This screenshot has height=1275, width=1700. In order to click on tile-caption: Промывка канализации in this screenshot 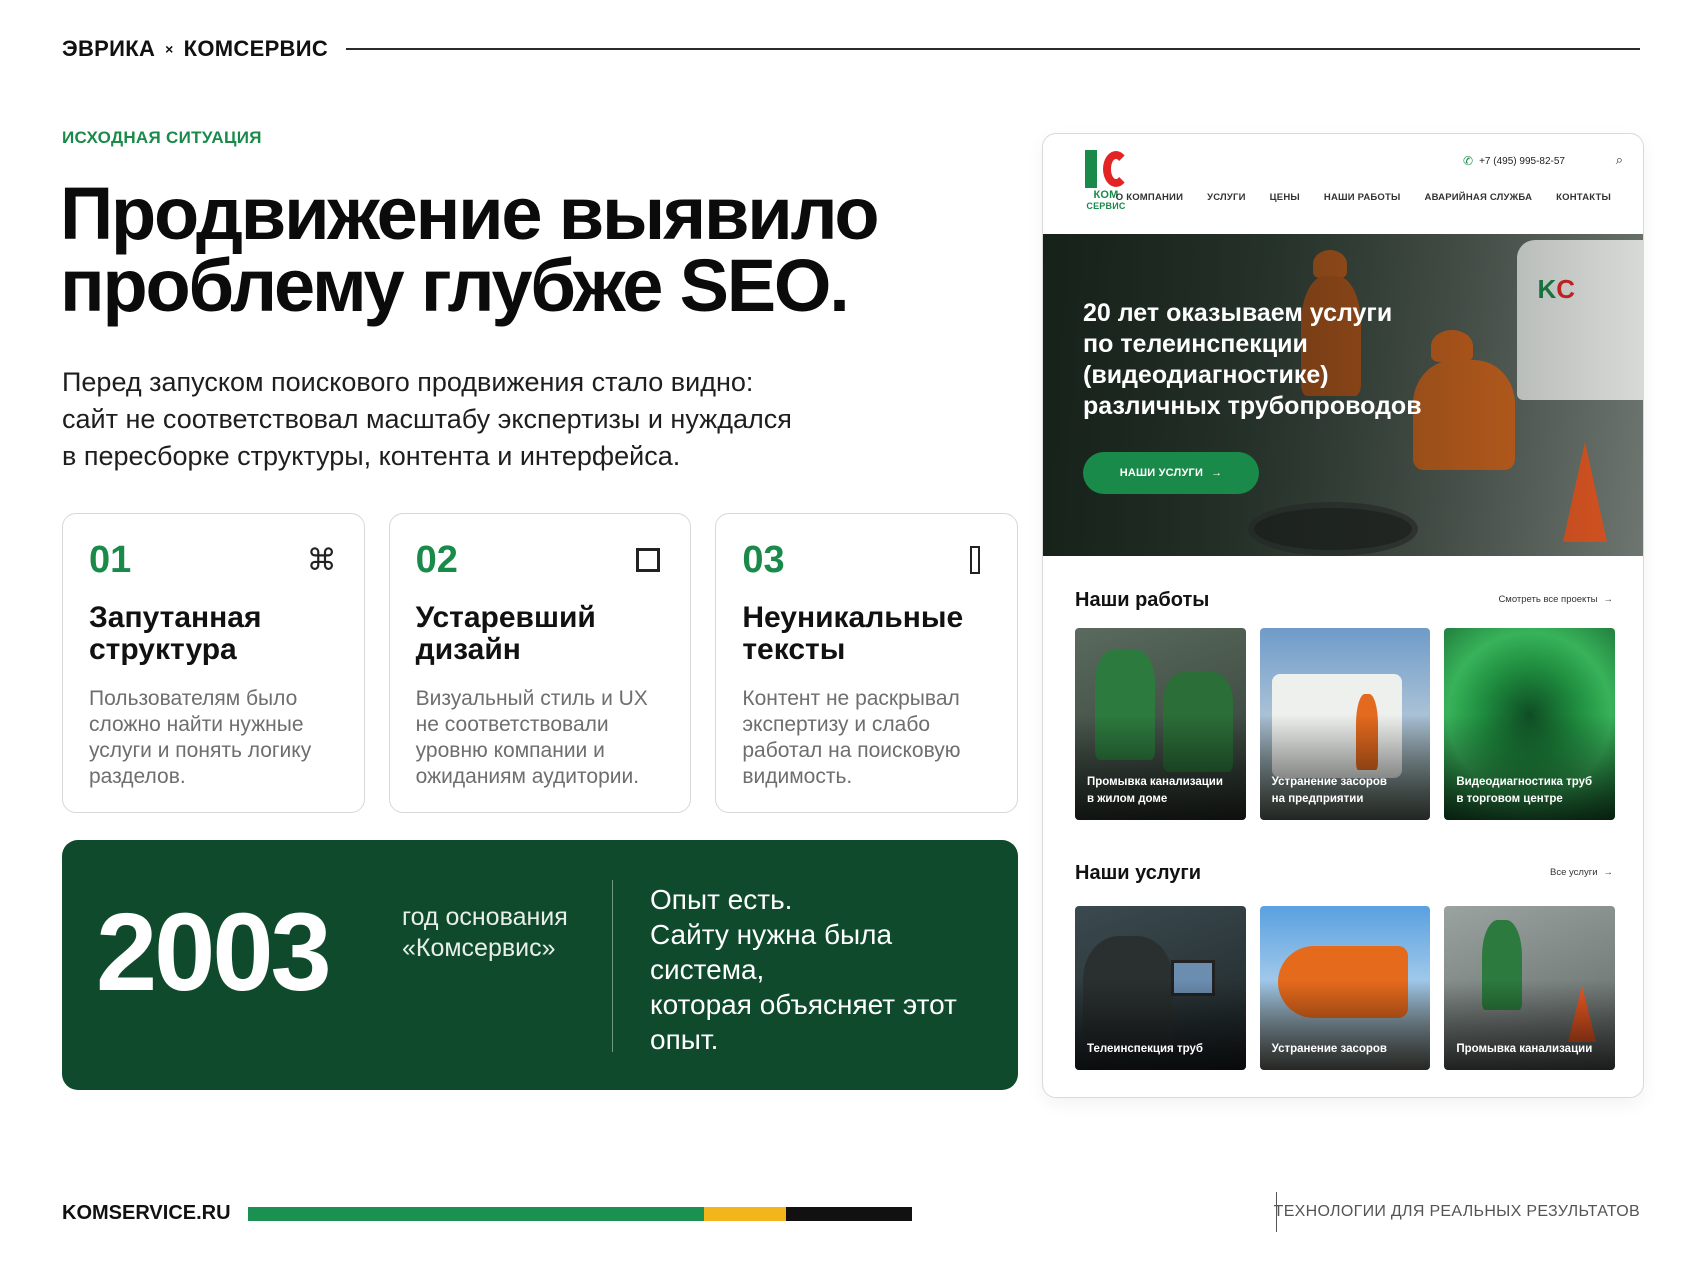, I will do `click(1524, 1049)`.